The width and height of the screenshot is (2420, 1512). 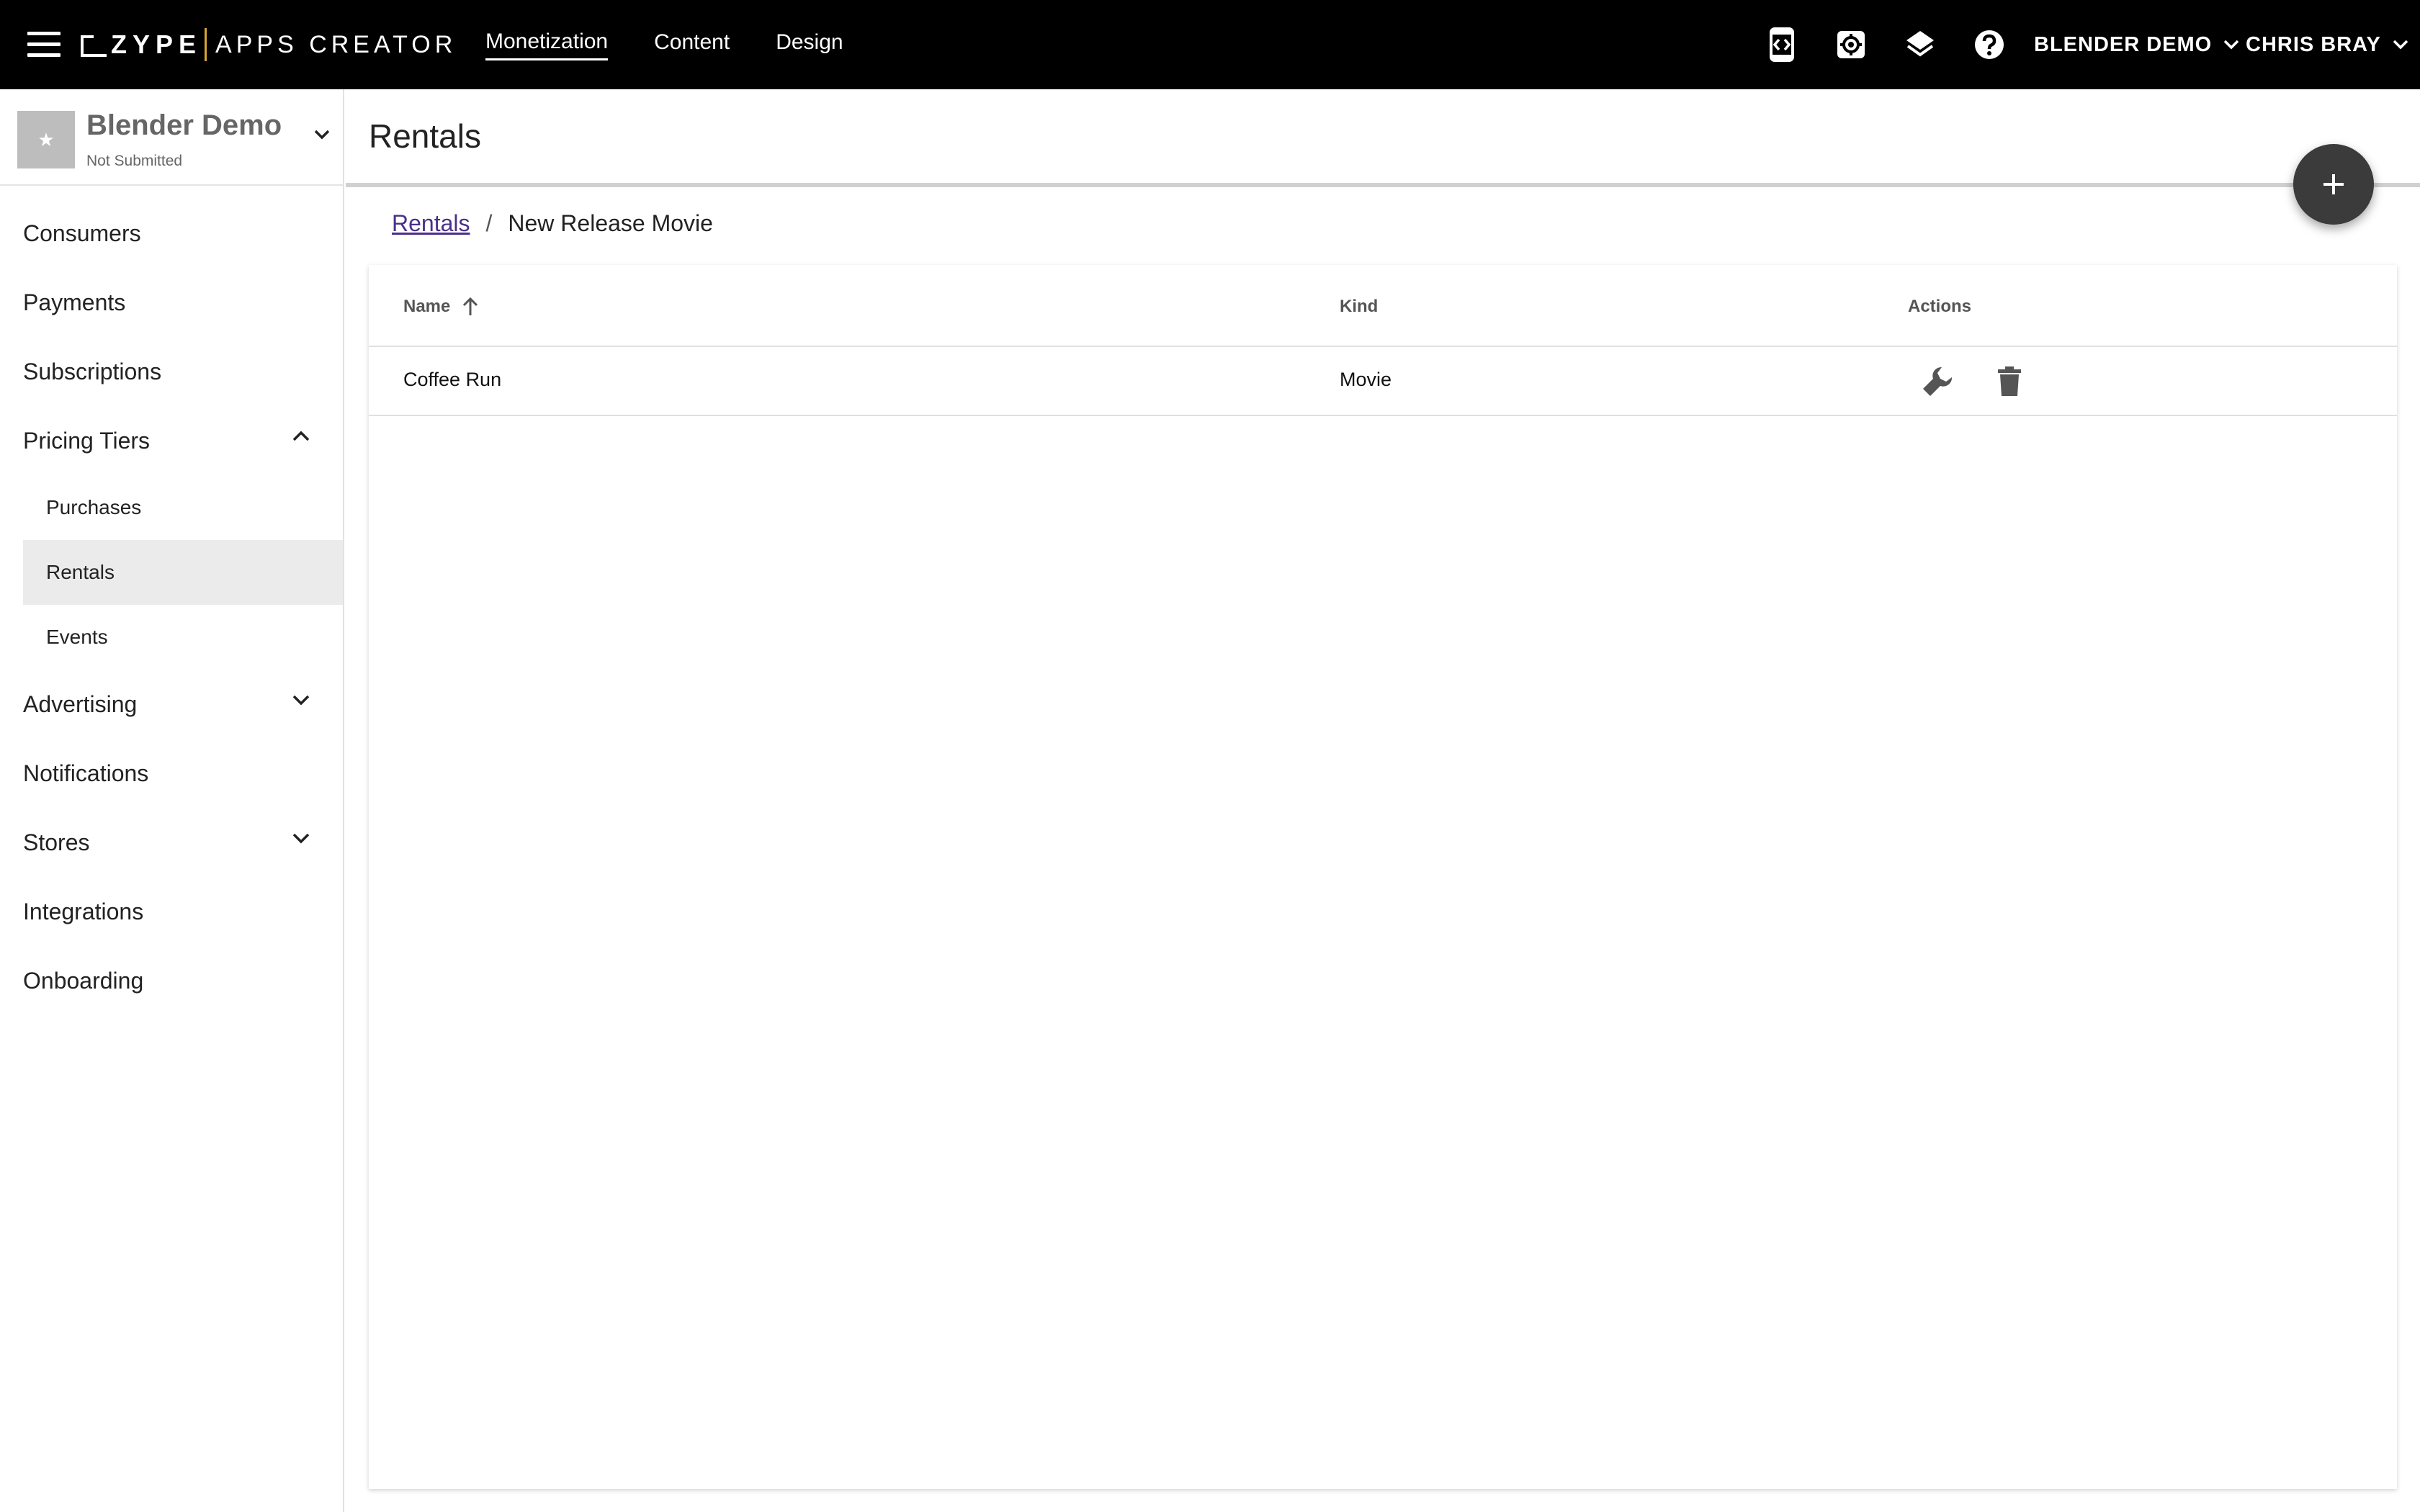 I want to click on column-header-actions: Actions, so click(x=1940, y=306).